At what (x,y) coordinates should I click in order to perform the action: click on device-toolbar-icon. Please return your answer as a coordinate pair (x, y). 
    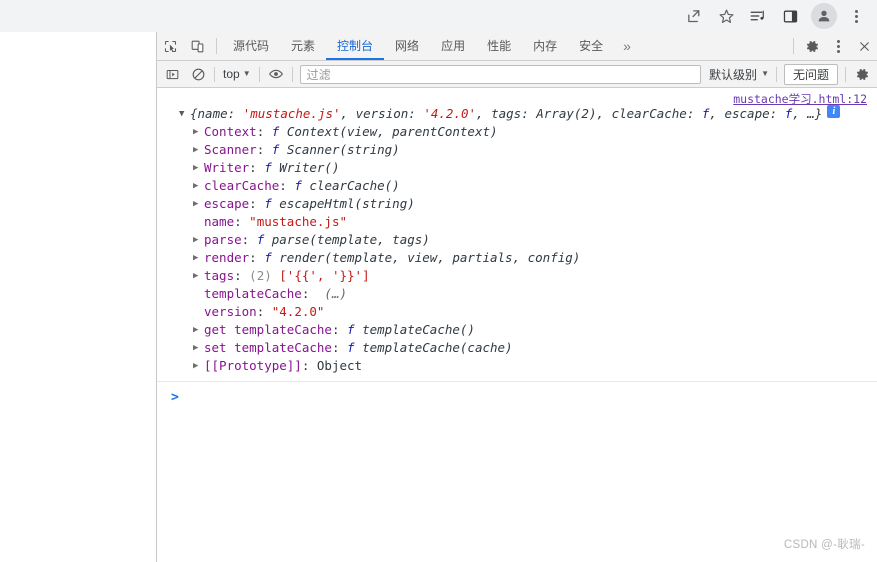
    Looking at the image, I should click on (197, 46).